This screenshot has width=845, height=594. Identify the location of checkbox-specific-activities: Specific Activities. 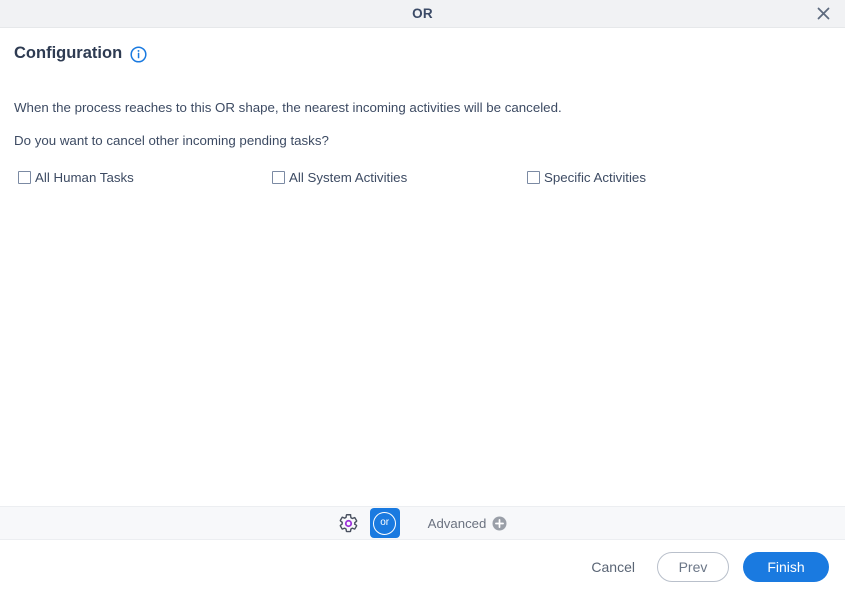
(586, 177).